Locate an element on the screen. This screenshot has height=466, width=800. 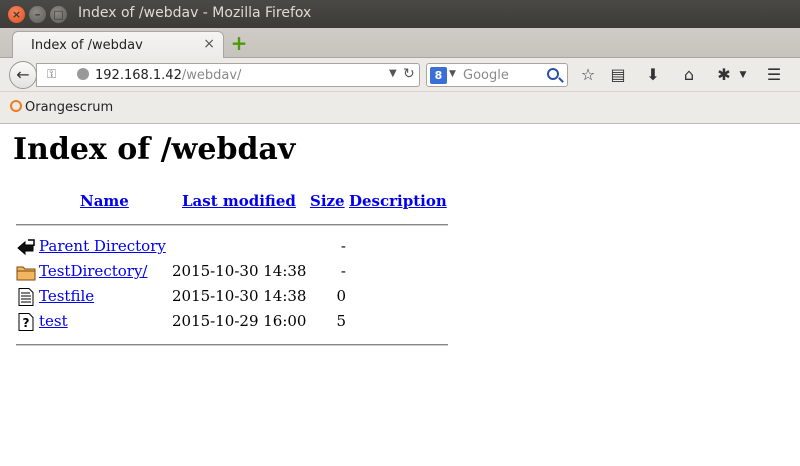
search-icon is located at coordinates (553, 74).